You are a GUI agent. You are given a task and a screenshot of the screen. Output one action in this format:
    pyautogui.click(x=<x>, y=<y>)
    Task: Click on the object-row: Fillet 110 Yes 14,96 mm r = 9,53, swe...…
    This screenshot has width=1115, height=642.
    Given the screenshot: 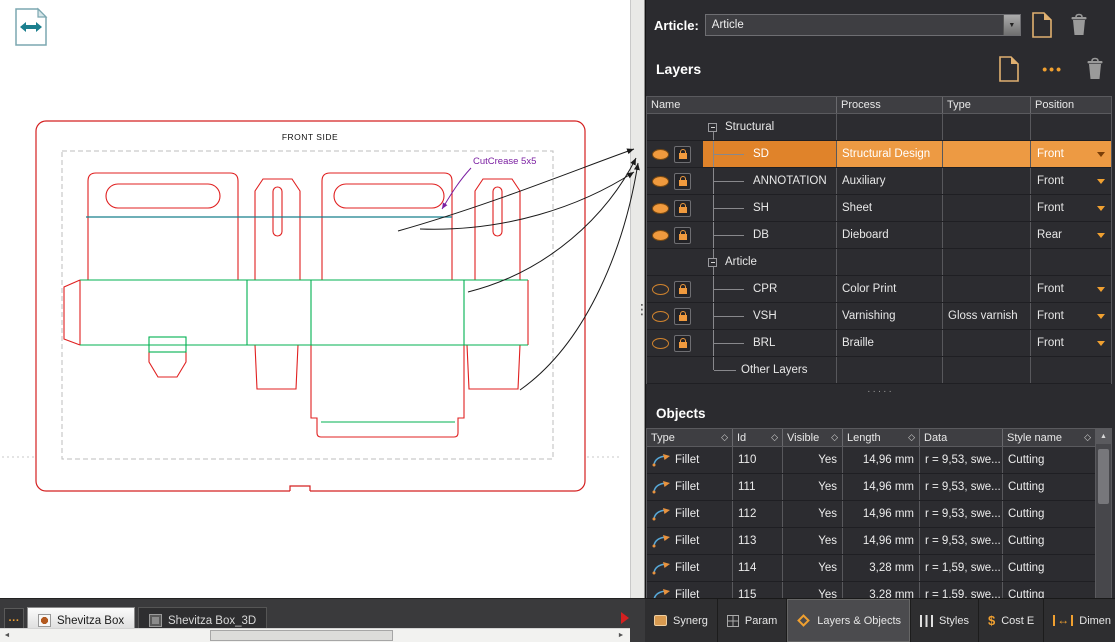 What is the action you would take?
    pyautogui.click(x=871, y=460)
    